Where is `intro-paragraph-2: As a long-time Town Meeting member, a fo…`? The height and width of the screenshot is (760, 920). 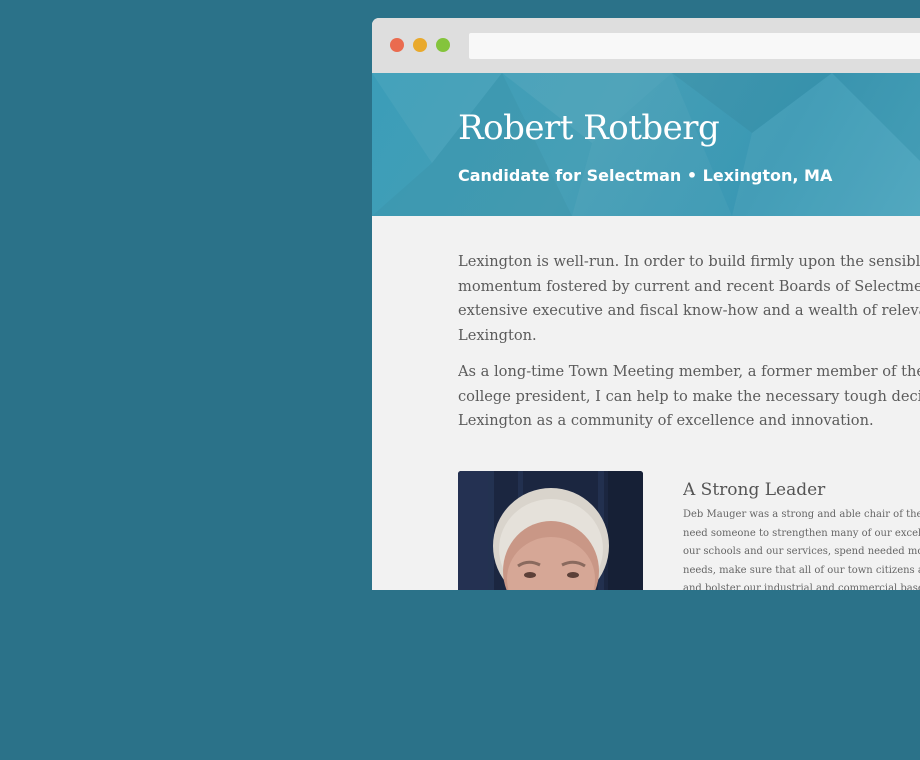
intro-paragraph-2: As a long-time Town Meeting member, a fo… is located at coordinates (689, 397).